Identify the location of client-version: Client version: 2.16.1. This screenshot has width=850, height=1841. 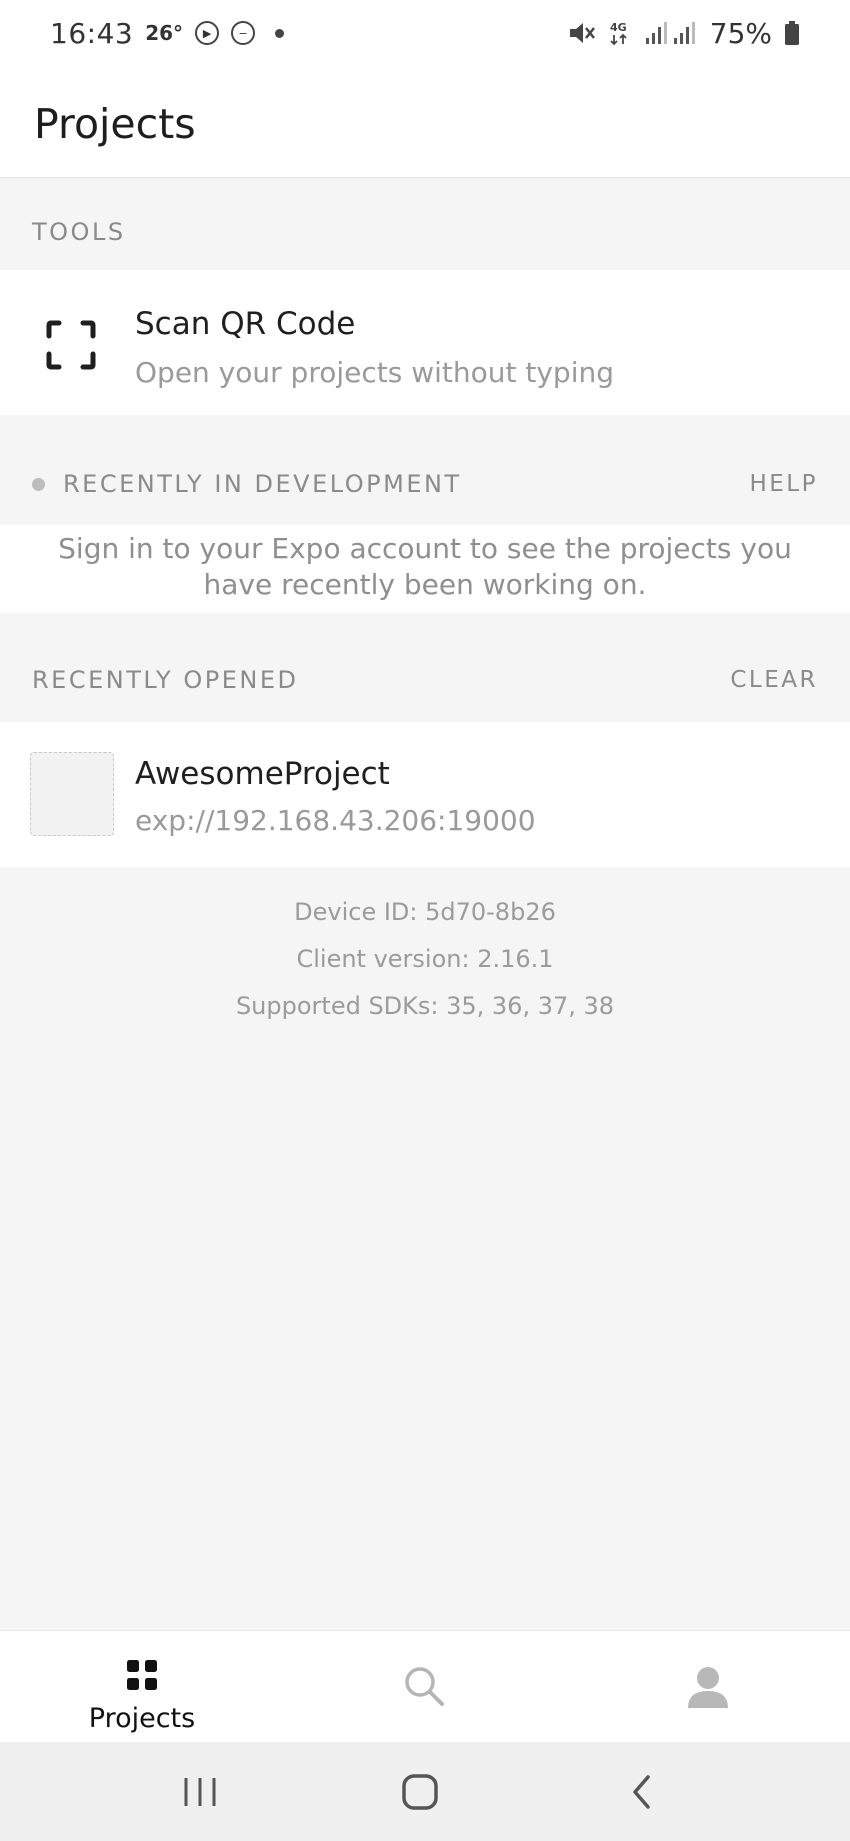
(425, 959).